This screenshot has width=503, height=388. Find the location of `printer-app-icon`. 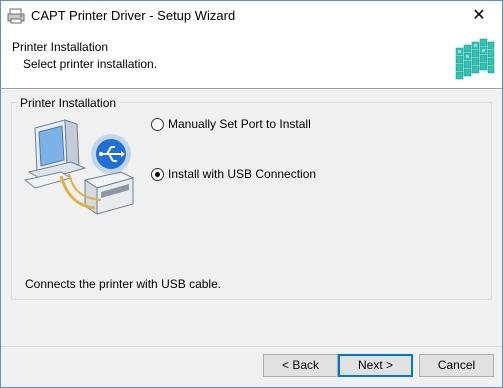

printer-app-icon is located at coordinates (16, 16).